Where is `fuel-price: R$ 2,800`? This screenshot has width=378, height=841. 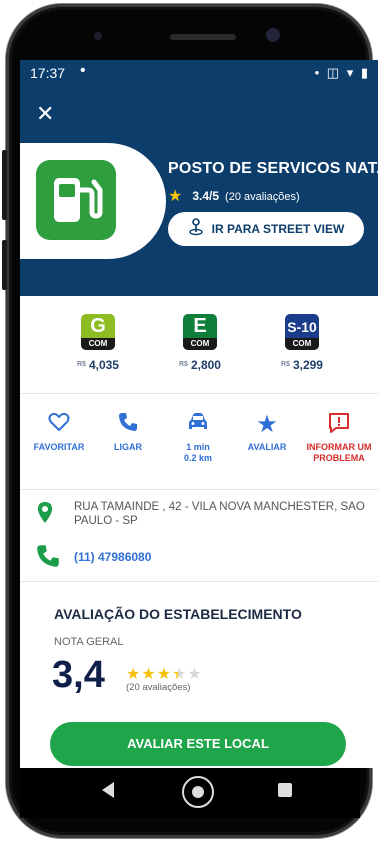
fuel-price: R$ 2,800 is located at coordinates (200, 365).